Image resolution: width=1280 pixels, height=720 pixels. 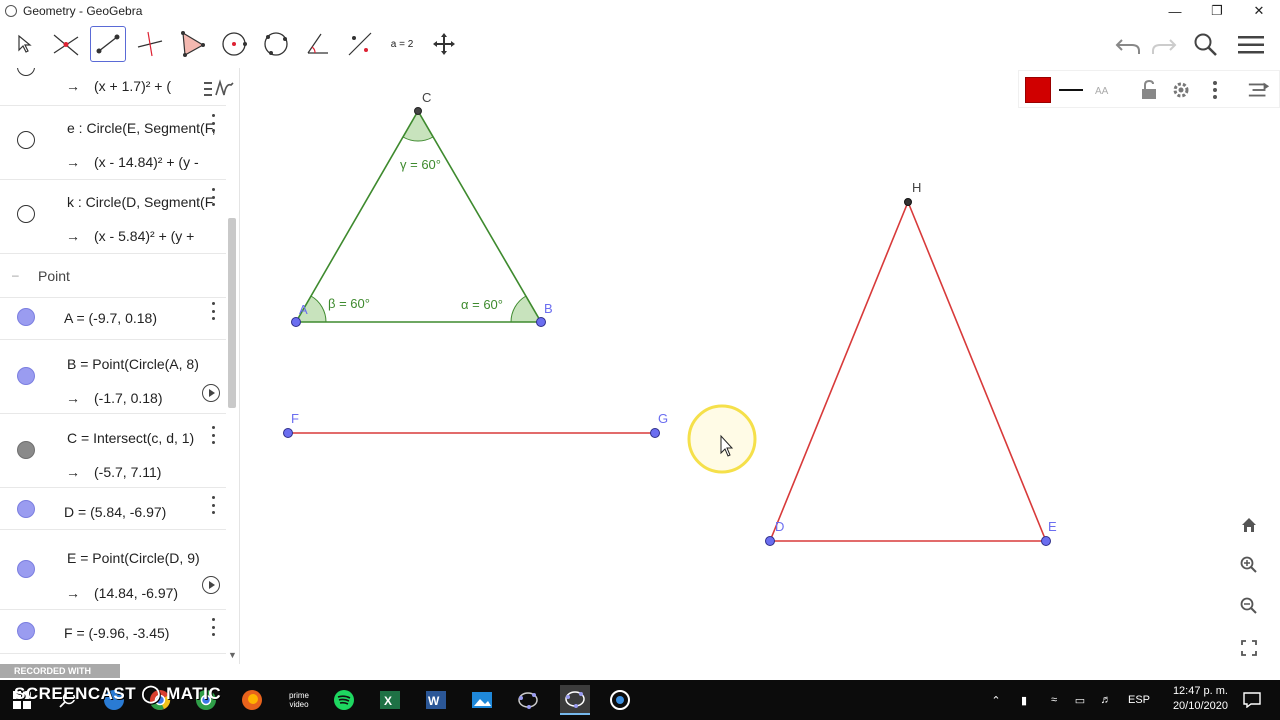 What do you see at coordinates (479, 216) in the screenshot?
I see `segment-bc` at bounding box center [479, 216].